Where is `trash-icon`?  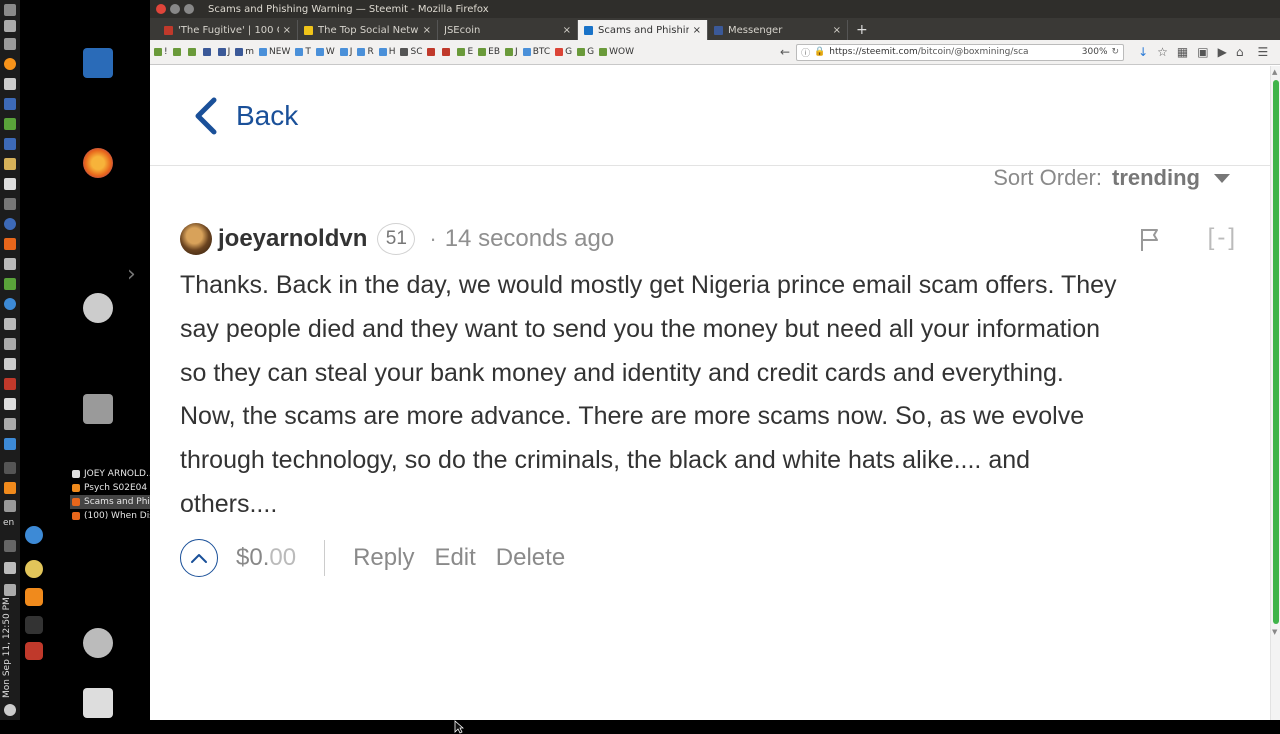
trash-icon is located at coordinates (98, 703).